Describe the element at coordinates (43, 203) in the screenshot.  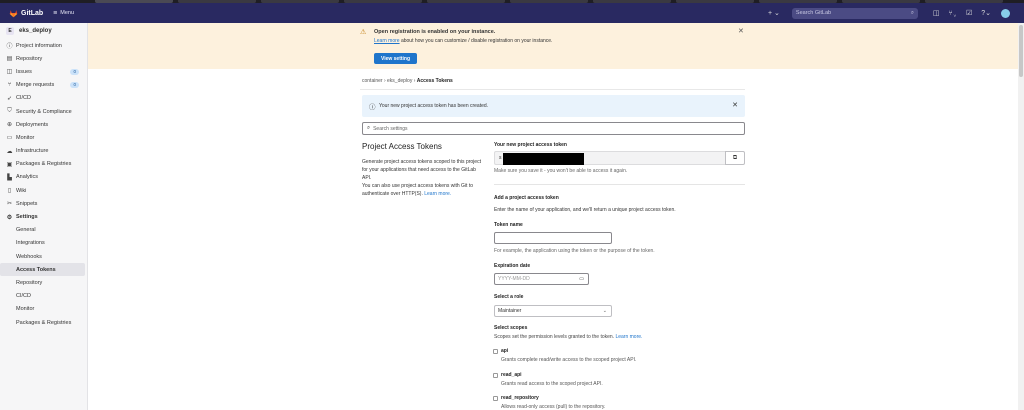
I see `sidebar-item-snippets: ✂ Snippets` at that location.